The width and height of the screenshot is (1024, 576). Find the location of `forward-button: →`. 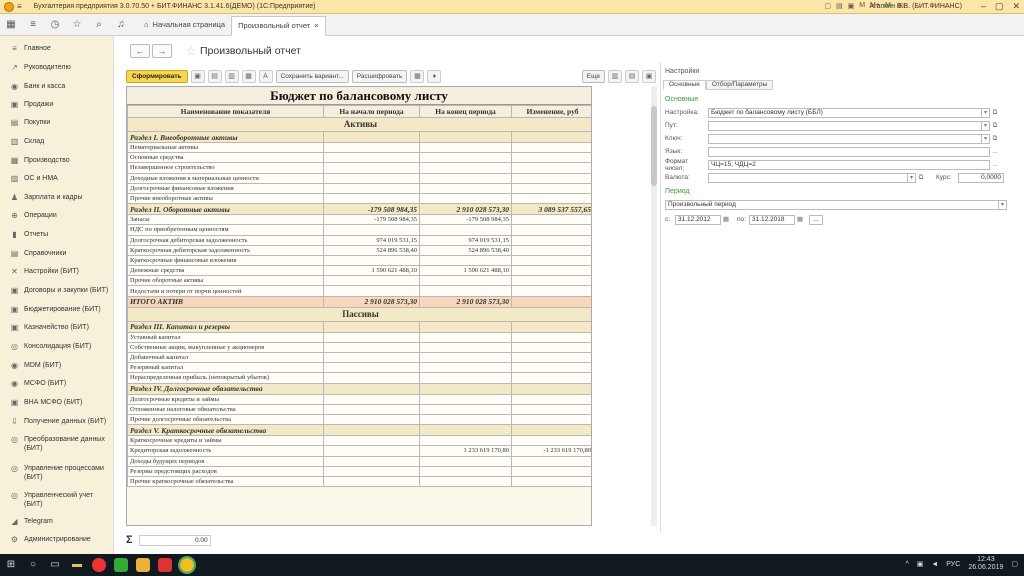

forward-button: → is located at coordinates (162, 51).